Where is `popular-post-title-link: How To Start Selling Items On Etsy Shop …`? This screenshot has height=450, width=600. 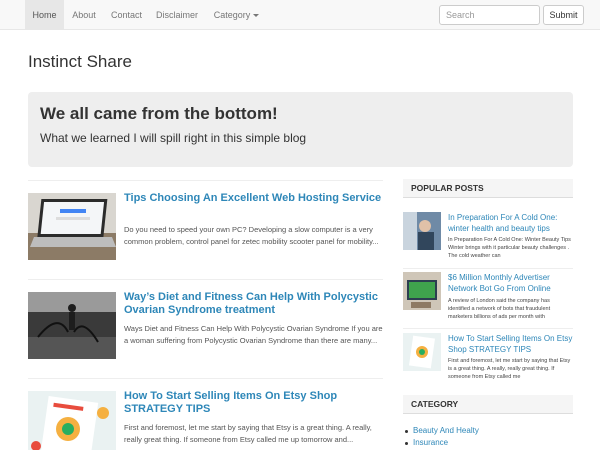 popular-post-title-link: How To Start Selling Items On Etsy Shop … is located at coordinates (510, 344).